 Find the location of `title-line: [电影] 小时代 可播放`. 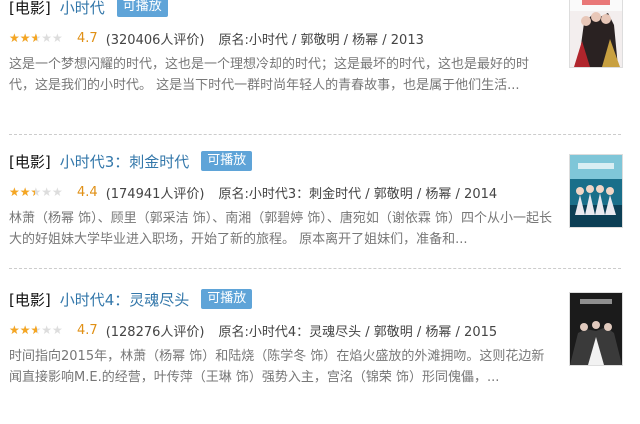

title-line: [电影] 小时代 可播放 is located at coordinates (88, 10).